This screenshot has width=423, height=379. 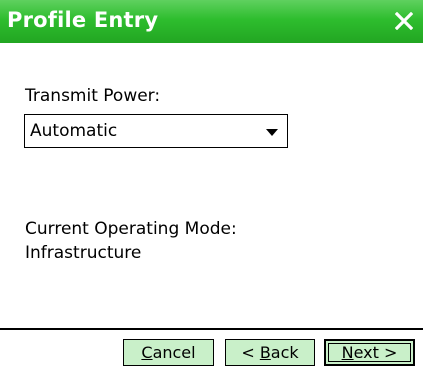 What do you see at coordinates (284, 352) in the screenshot?
I see `back-label-rest: ack` at bounding box center [284, 352].